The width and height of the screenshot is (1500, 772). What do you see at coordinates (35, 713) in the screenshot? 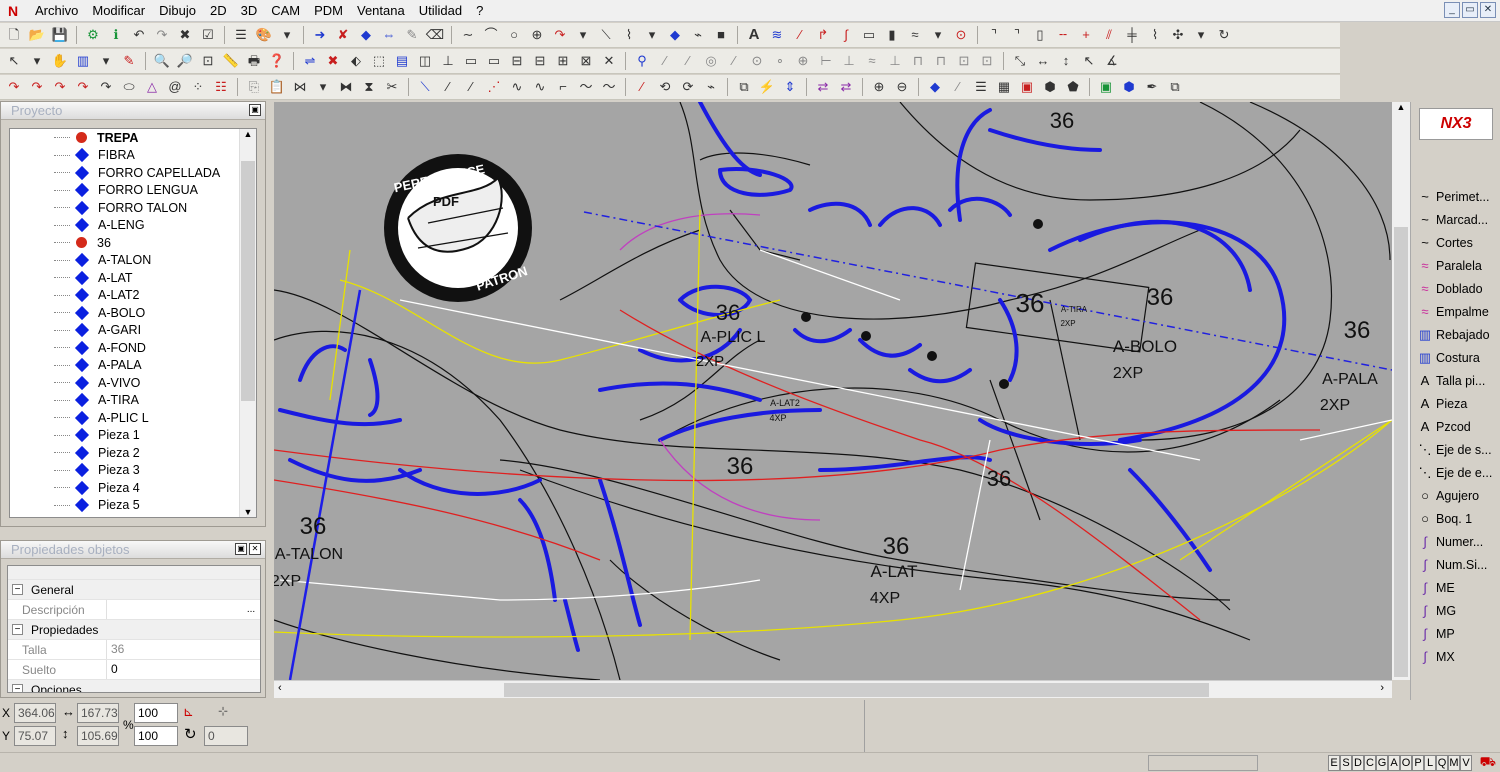
I see `x-coordinate-field: 364.06` at bounding box center [35, 713].